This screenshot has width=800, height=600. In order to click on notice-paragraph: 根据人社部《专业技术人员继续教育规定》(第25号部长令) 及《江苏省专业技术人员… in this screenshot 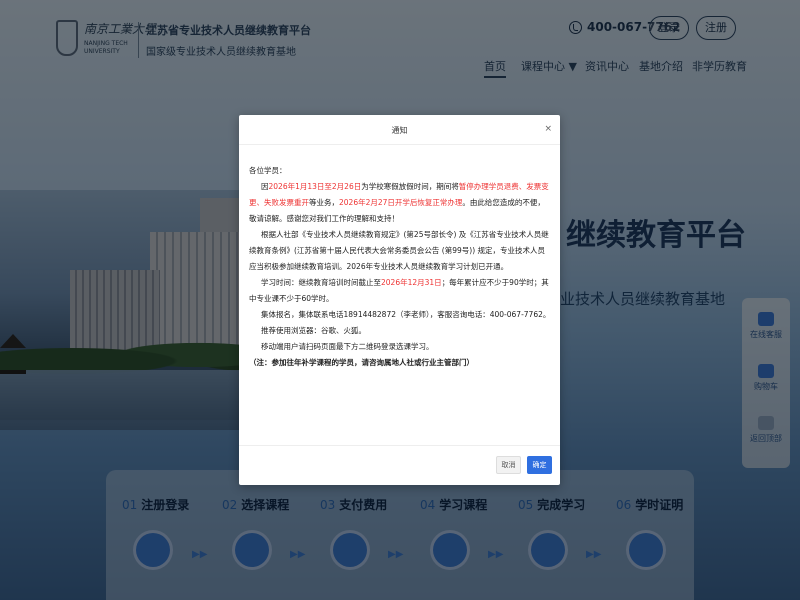, I will do `click(399, 250)`.